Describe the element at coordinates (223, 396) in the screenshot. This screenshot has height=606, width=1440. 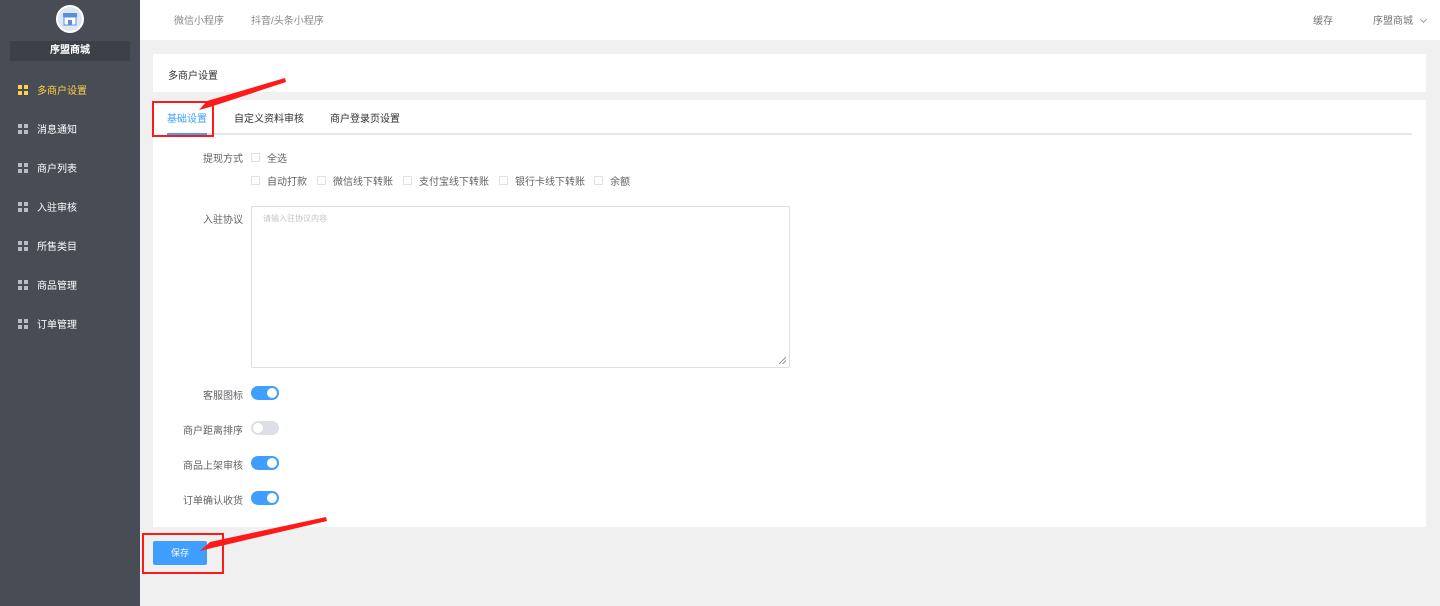
I see `service-icon-label: 客服图标` at that location.